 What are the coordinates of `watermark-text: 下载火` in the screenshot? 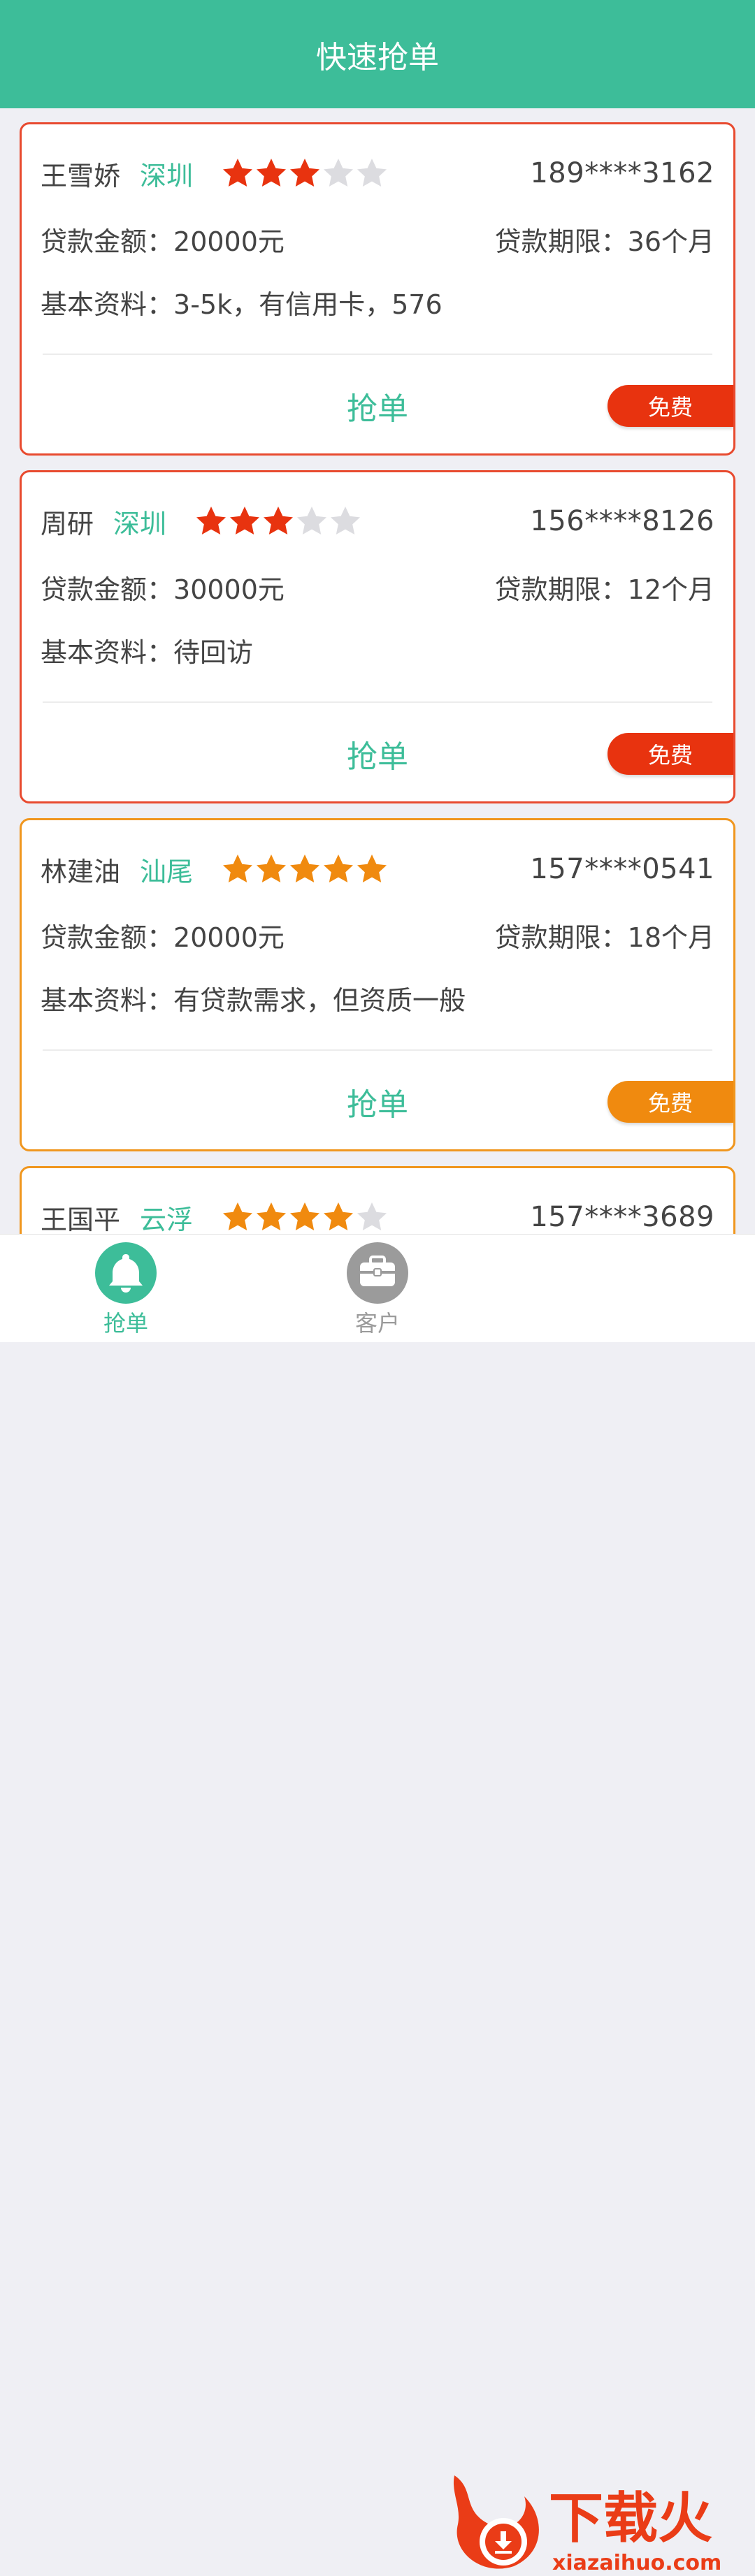 It's located at (630, 2518).